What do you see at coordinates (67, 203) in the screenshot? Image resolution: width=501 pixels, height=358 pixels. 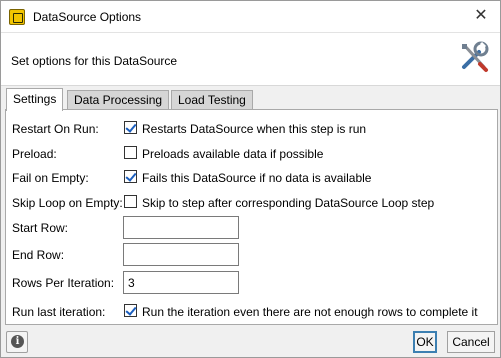 I see `skip-loop-on-empty-label: Skip Loop on Empty:` at bounding box center [67, 203].